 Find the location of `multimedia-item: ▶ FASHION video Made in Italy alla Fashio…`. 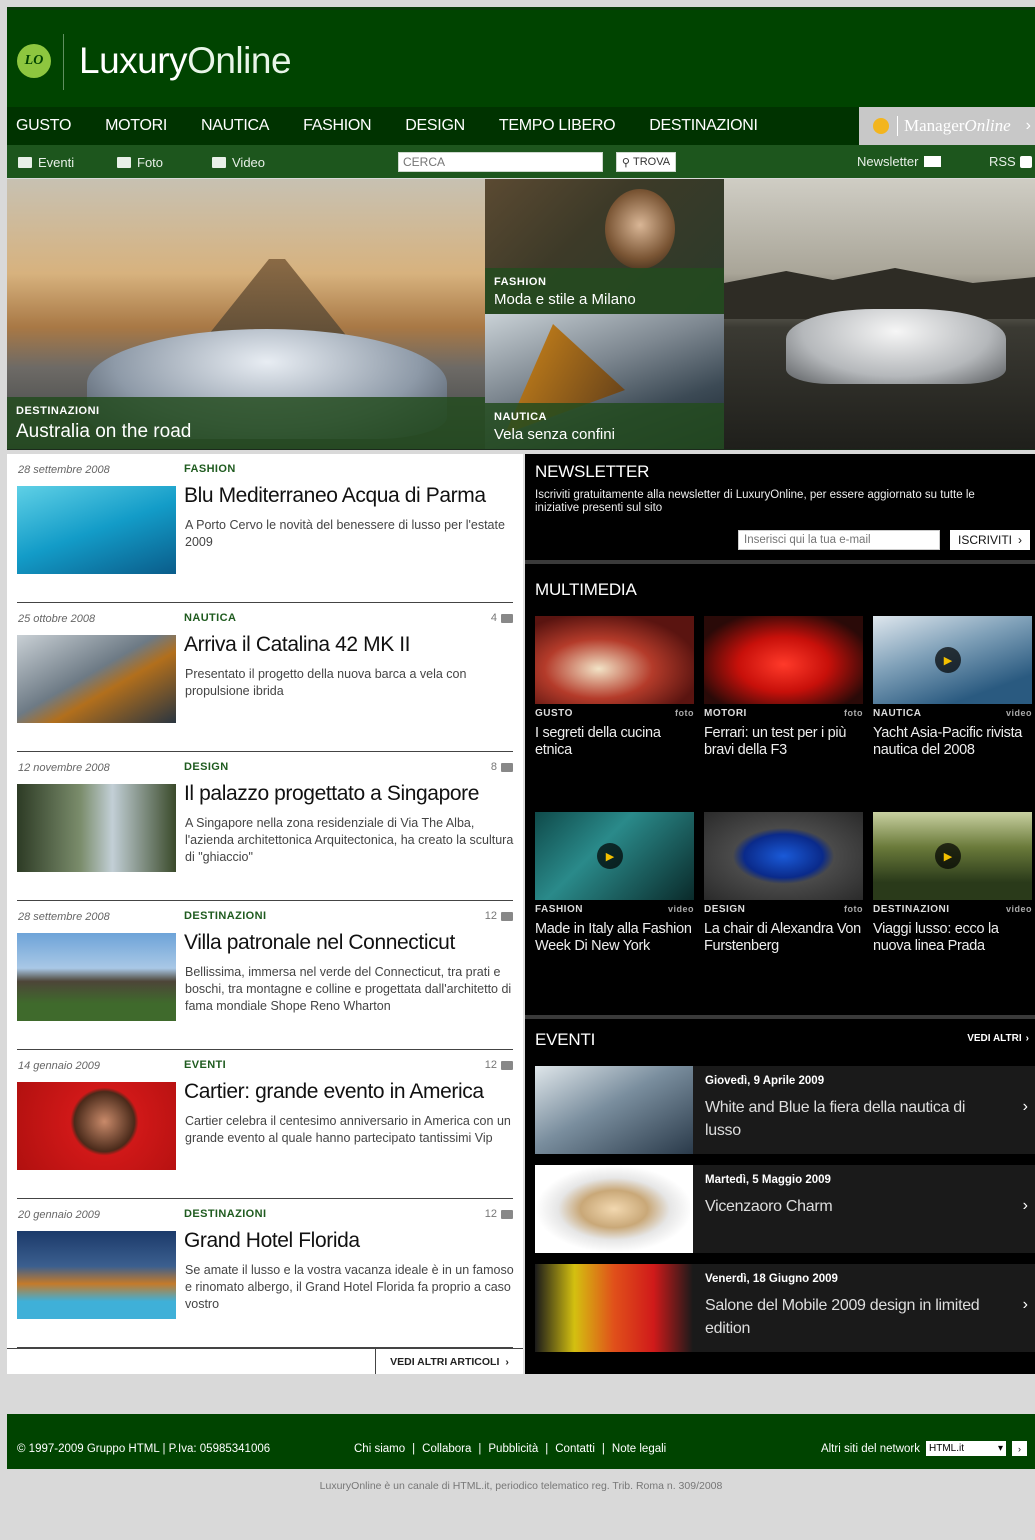

multimedia-item: ▶ FASHION video Made in Italy alla Fashio… is located at coordinates (614, 883).